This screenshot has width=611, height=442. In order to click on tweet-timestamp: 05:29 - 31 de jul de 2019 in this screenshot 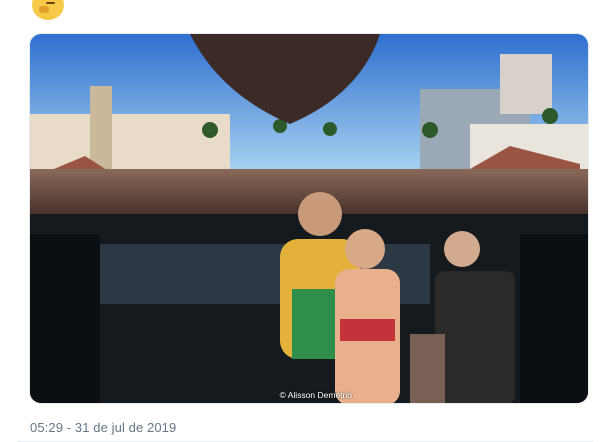, I will do `click(103, 427)`.